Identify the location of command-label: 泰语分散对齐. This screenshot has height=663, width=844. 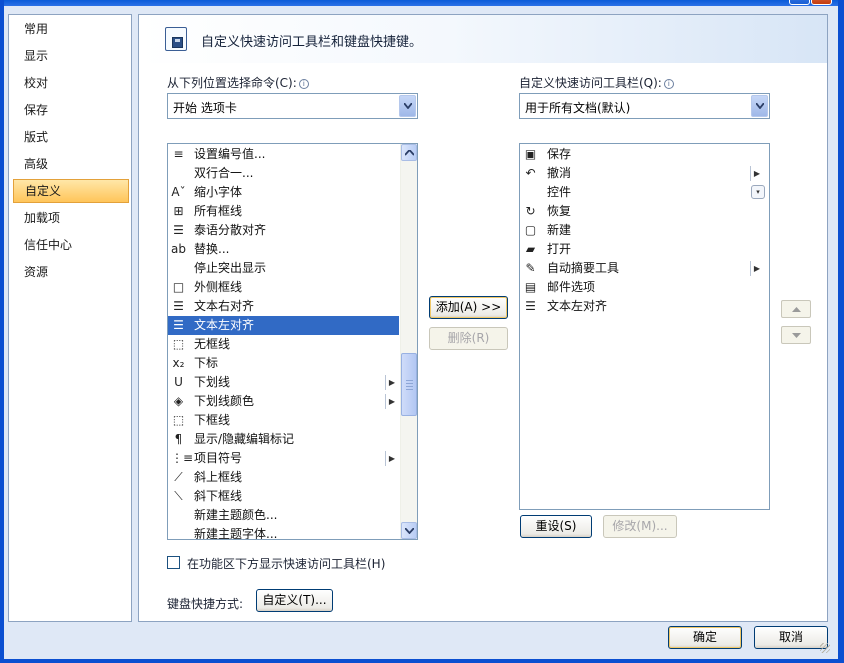
(230, 230).